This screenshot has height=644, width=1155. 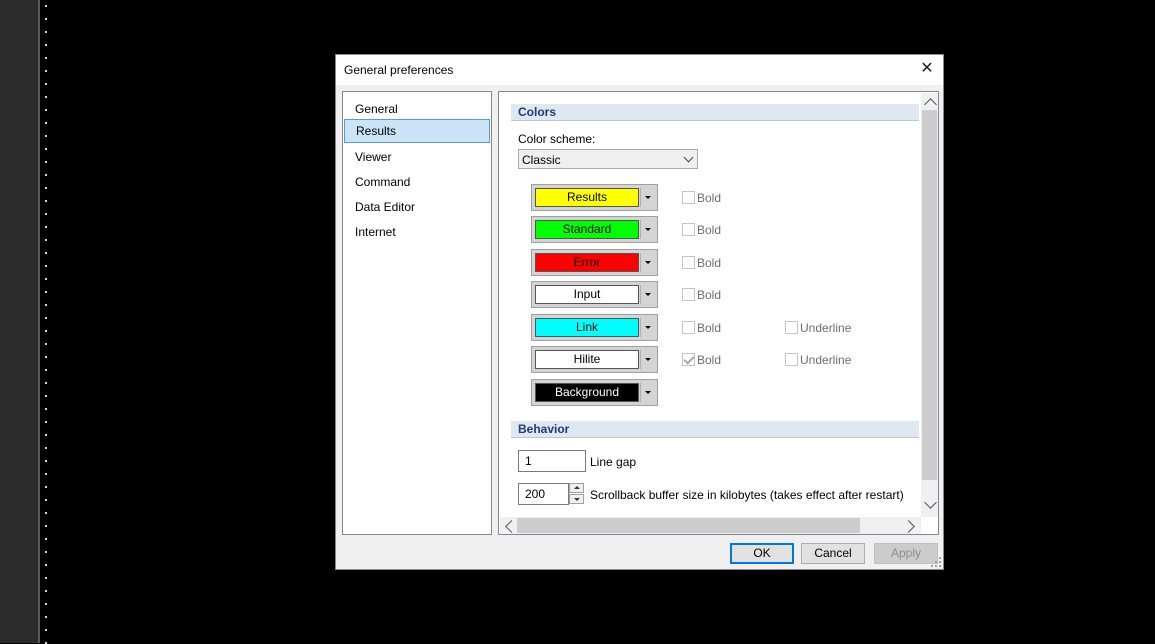 What do you see at coordinates (688, 262) in the screenshot?
I see `bold-checkbox-error` at bounding box center [688, 262].